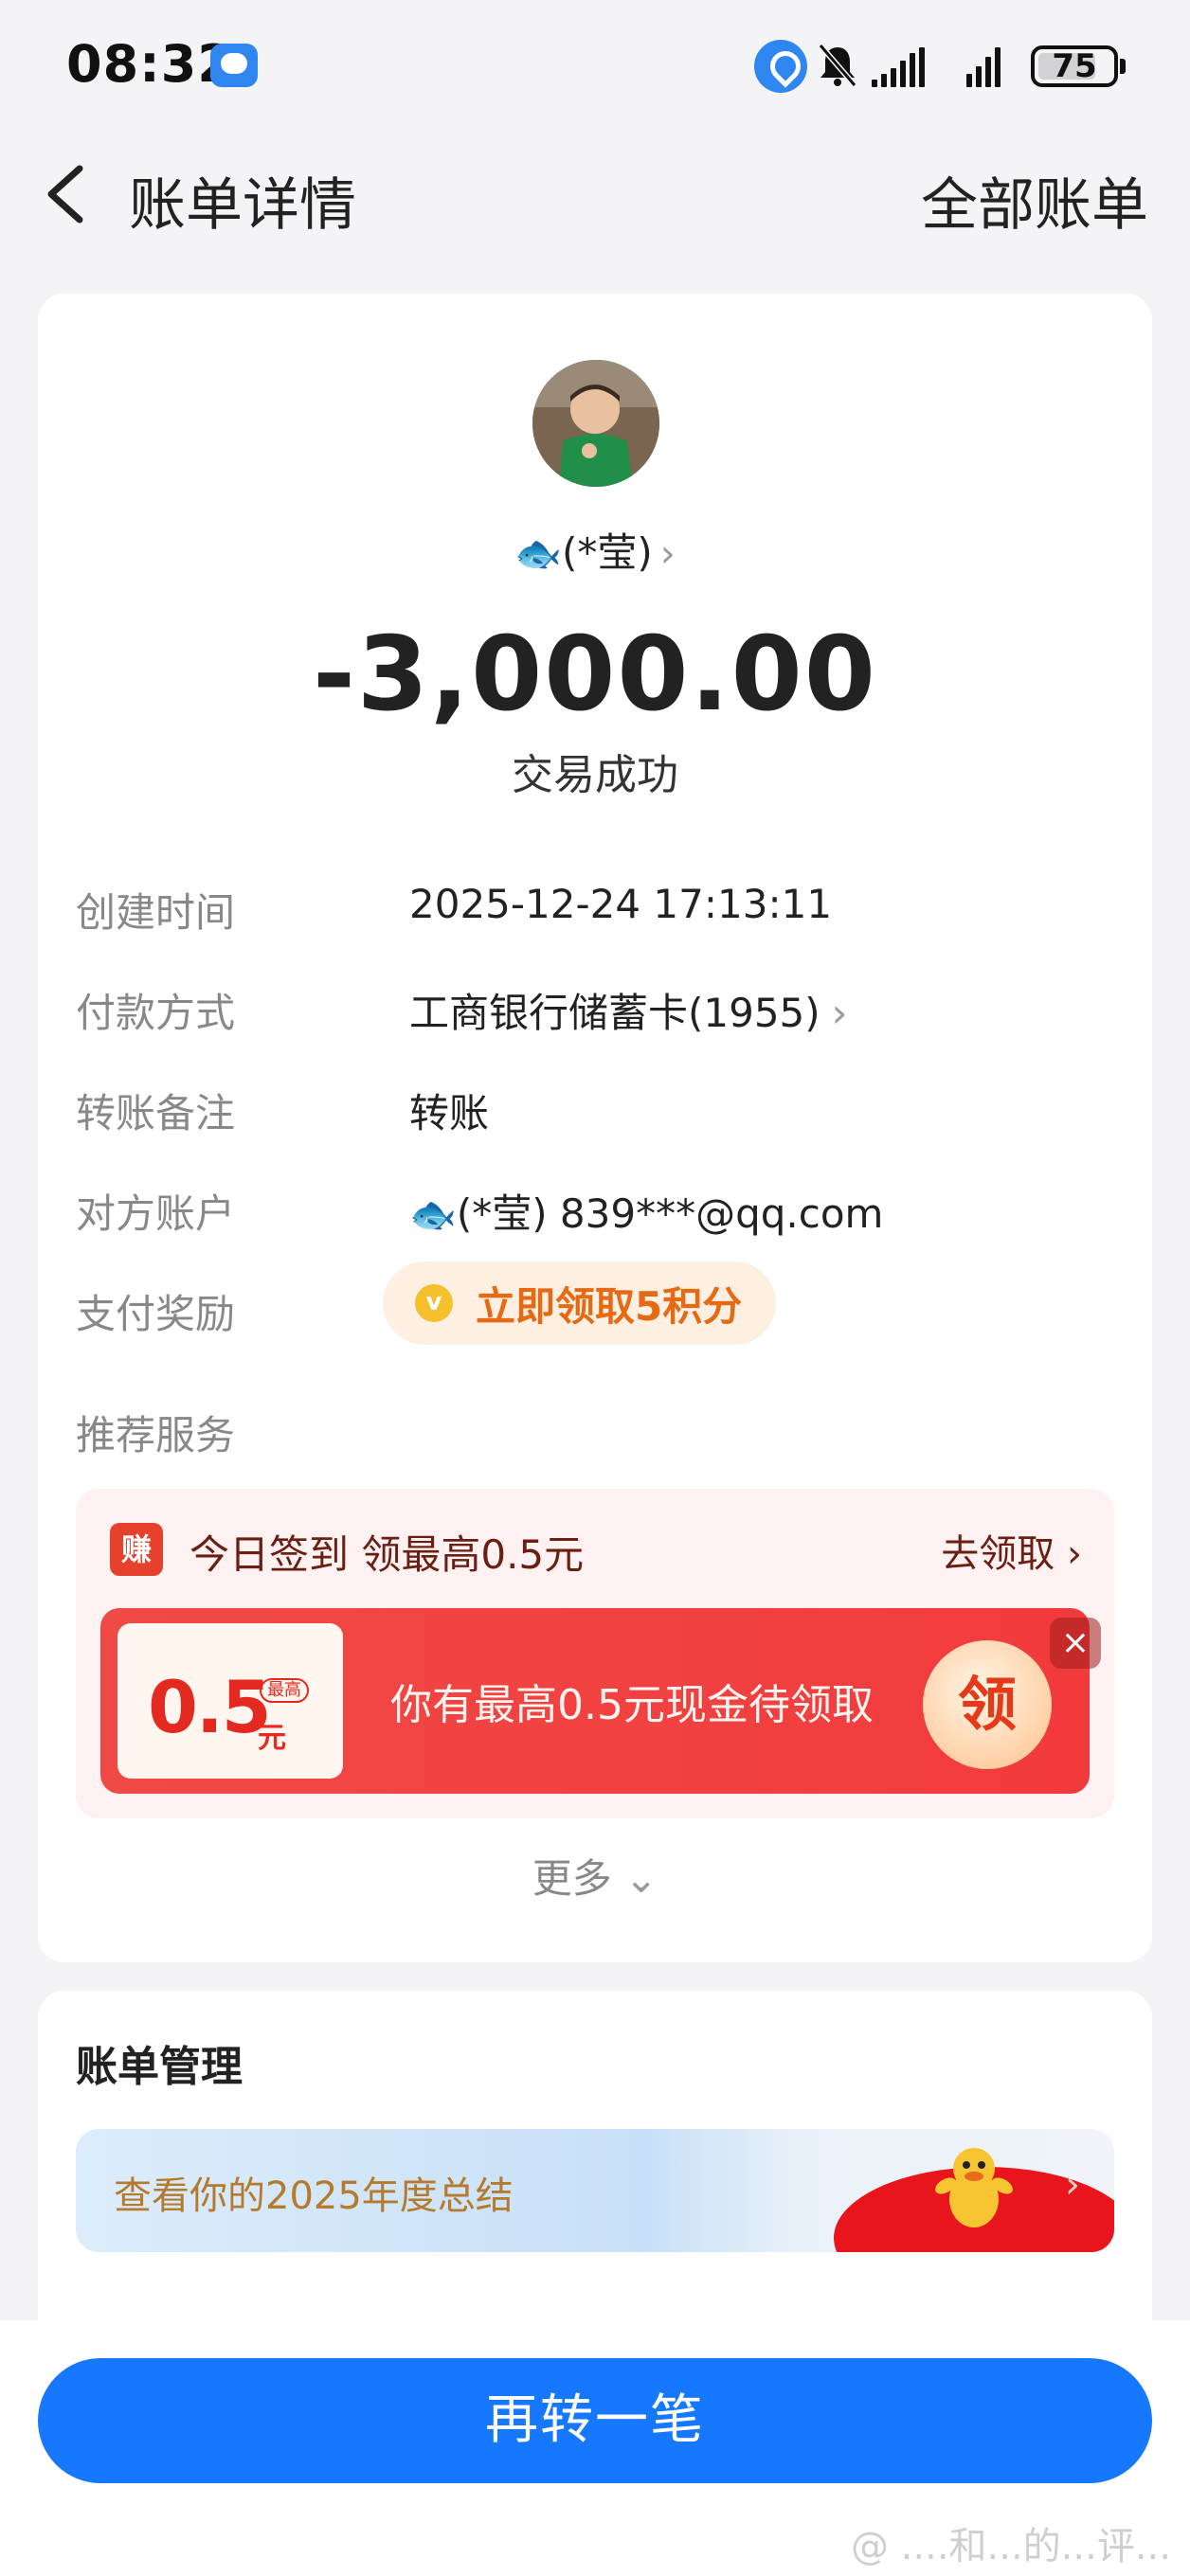 Image resolution: width=1190 pixels, height=2576 pixels. Describe the element at coordinates (387, 1554) in the screenshot. I see `promo-title: 今日签到 领最高0.5元` at that location.